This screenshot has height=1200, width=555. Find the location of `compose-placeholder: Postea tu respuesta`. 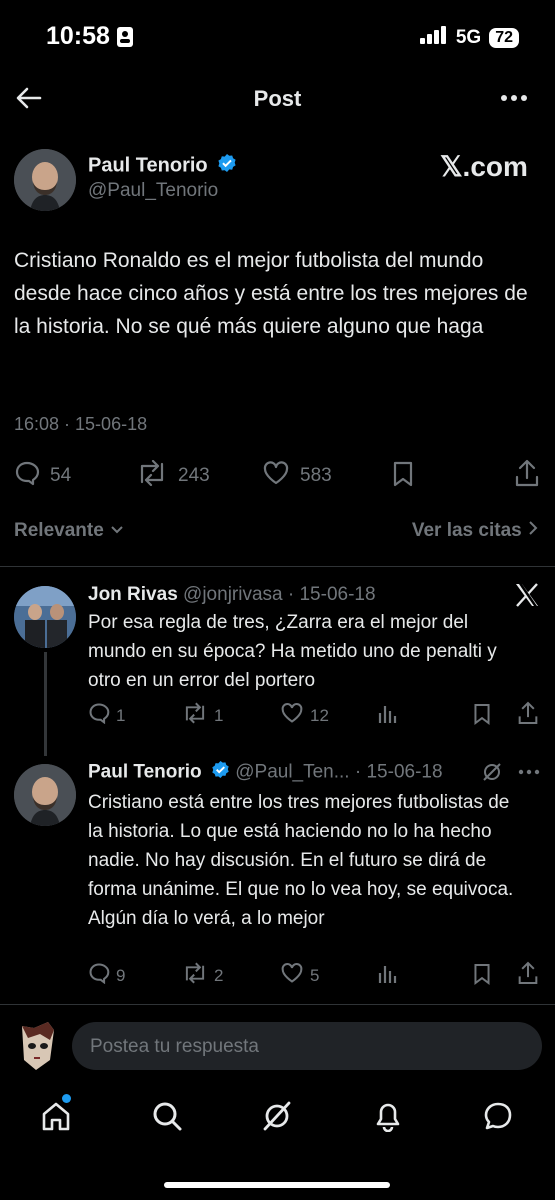

compose-placeholder: Postea tu respuesta is located at coordinates (174, 1046).